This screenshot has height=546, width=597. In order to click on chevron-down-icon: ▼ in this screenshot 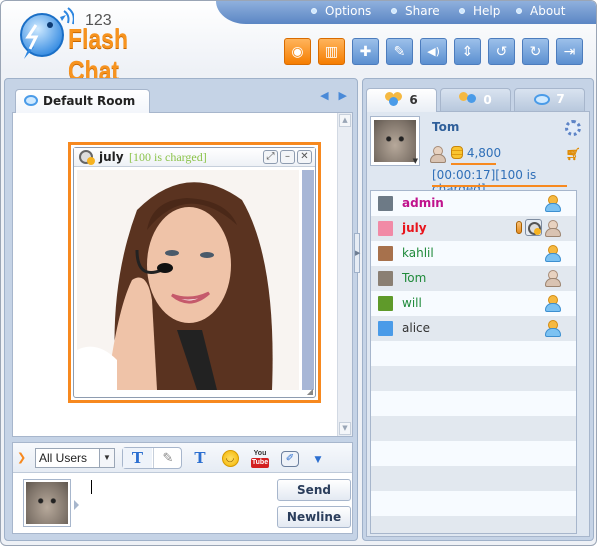, I will do `click(318, 460)`.